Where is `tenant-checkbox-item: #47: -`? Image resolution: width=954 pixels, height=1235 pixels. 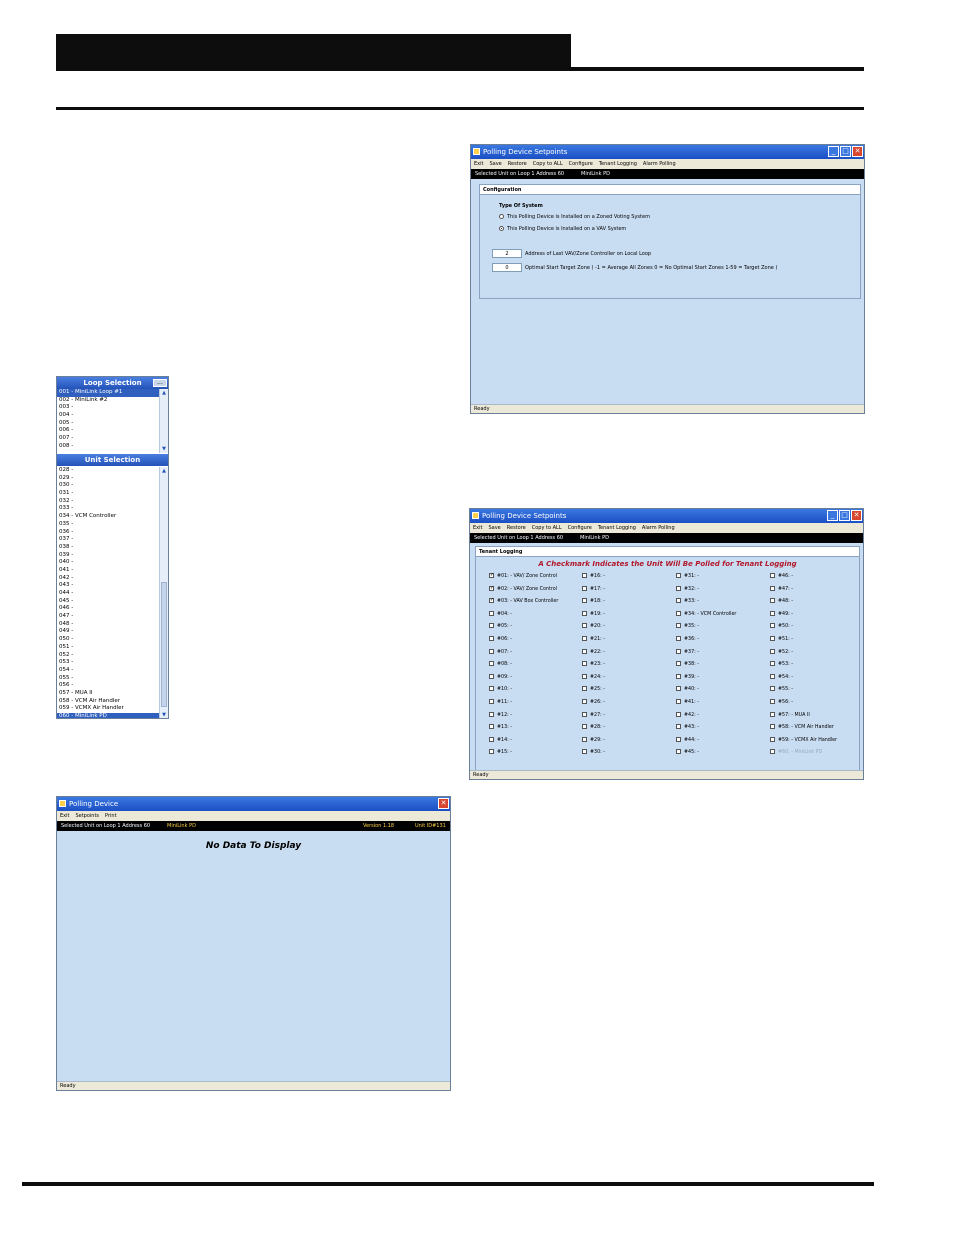
tenant-checkbox-item: #47: - is located at coordinates (781, 589).